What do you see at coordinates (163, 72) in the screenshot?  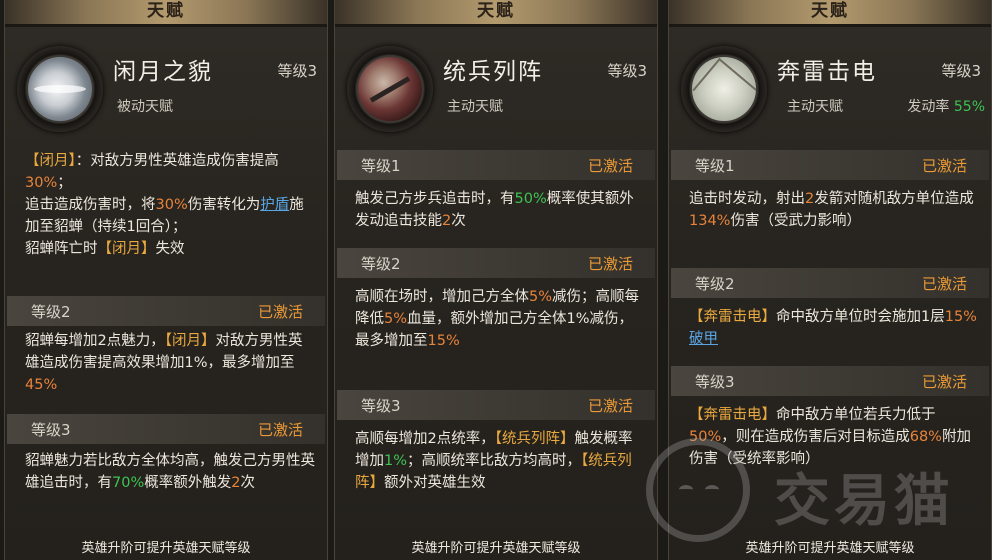 I see `talent-name: 闲月之貌` at bounding box center [163, 72].